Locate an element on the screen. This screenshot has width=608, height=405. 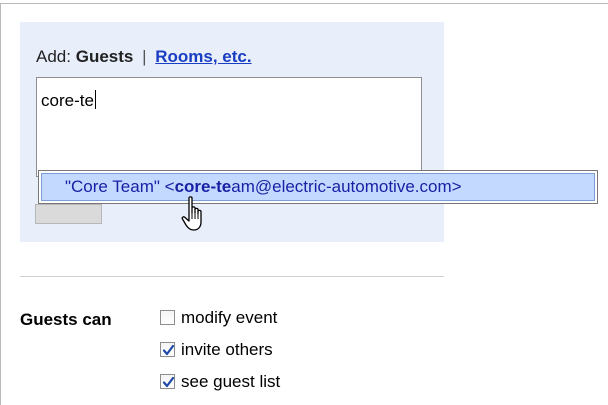
guests-can-label: Guests can is located at coordinates (66, 319).